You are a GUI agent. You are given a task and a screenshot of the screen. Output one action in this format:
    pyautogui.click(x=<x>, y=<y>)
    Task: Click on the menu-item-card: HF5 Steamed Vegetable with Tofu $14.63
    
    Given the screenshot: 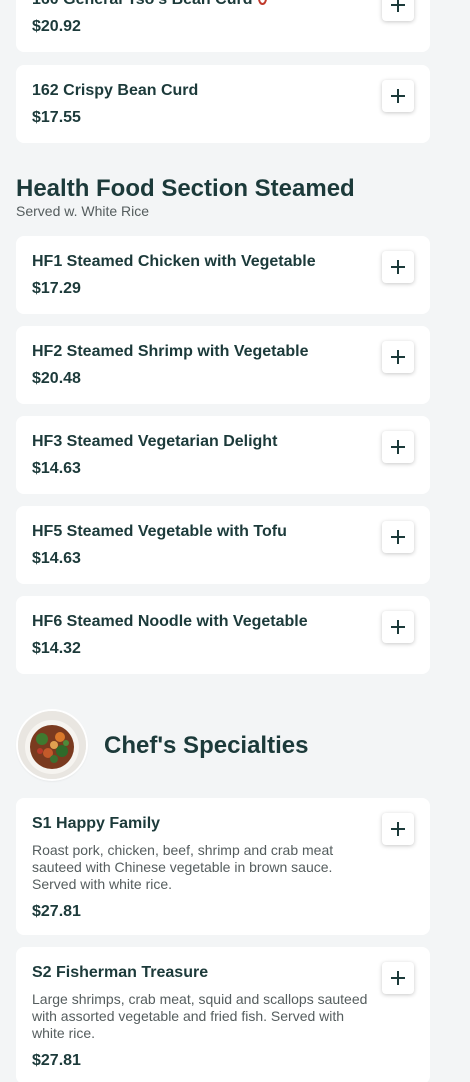 What is the action you would take?
    pyautogui.click(x=223, y=545)
    